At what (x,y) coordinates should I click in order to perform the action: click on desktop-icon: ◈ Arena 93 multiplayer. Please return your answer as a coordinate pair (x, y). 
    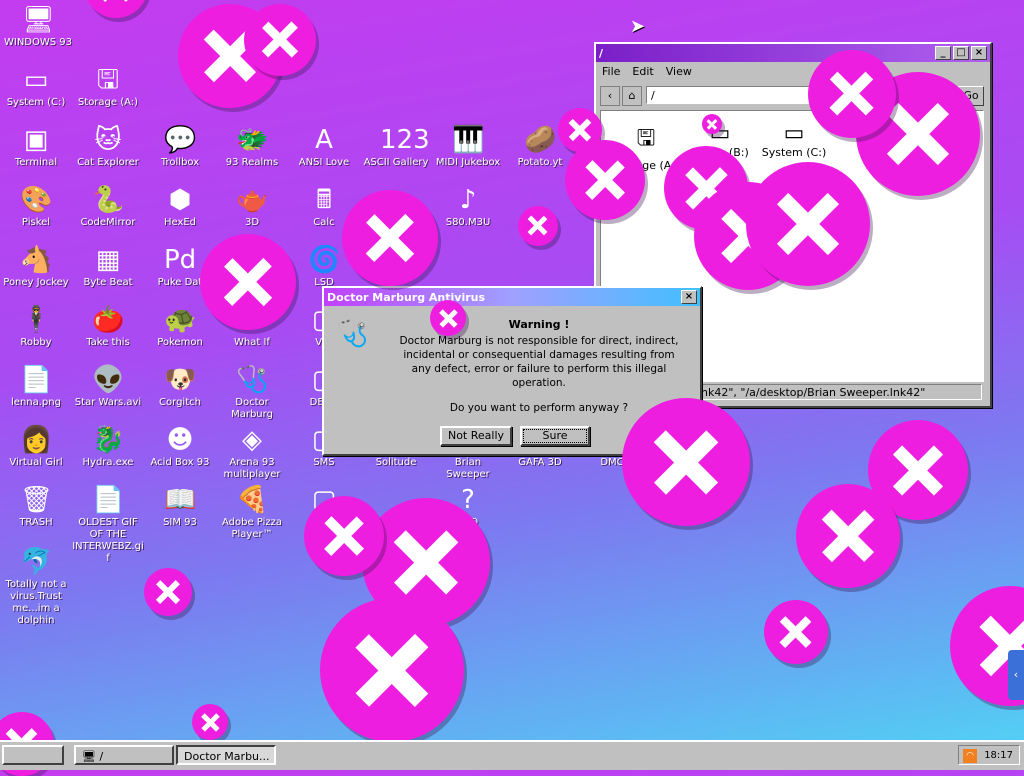
    Looking at the image, I should click on (252, 452).